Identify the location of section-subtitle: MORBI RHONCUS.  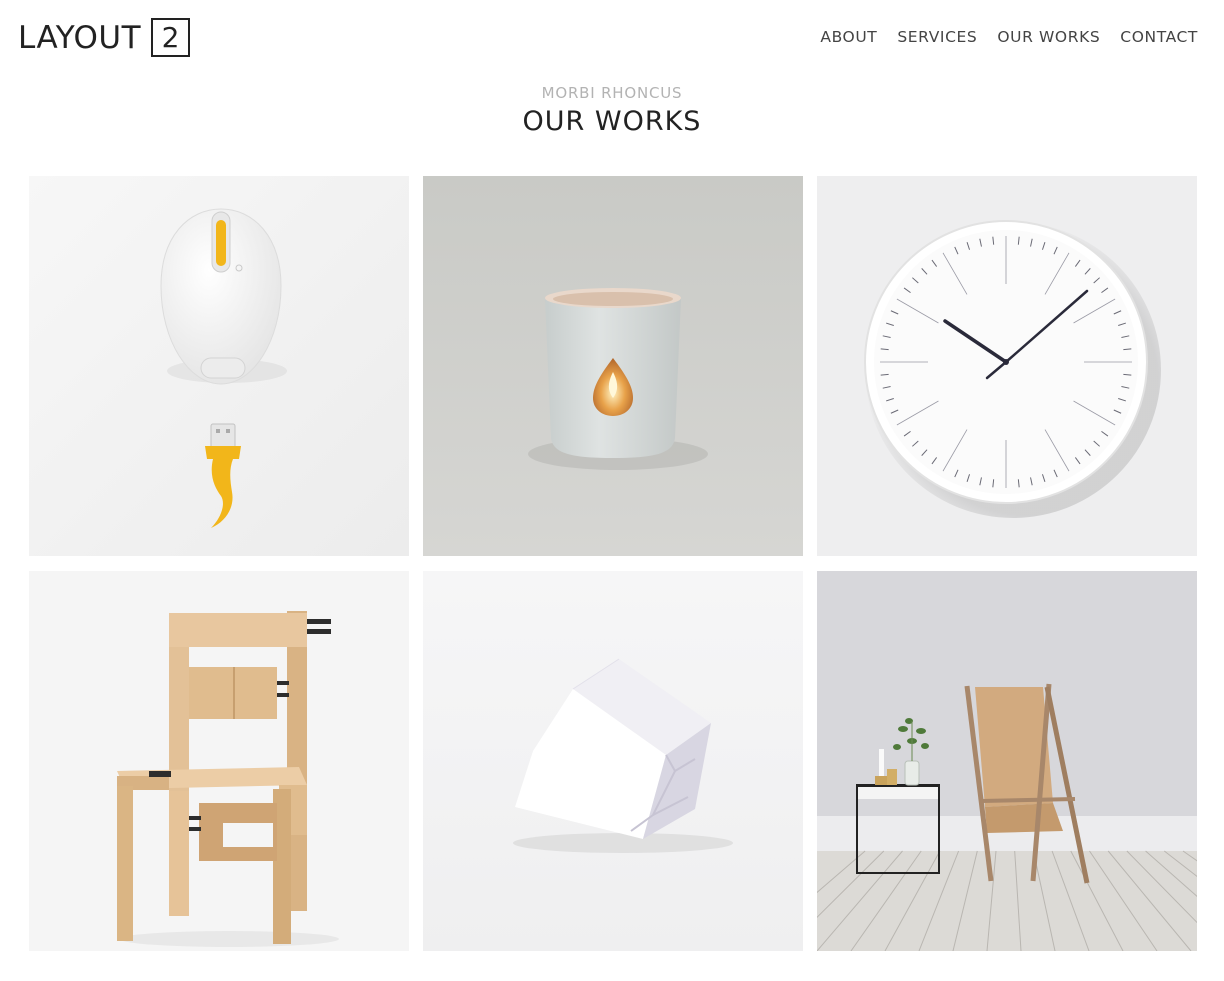
(612, 93).